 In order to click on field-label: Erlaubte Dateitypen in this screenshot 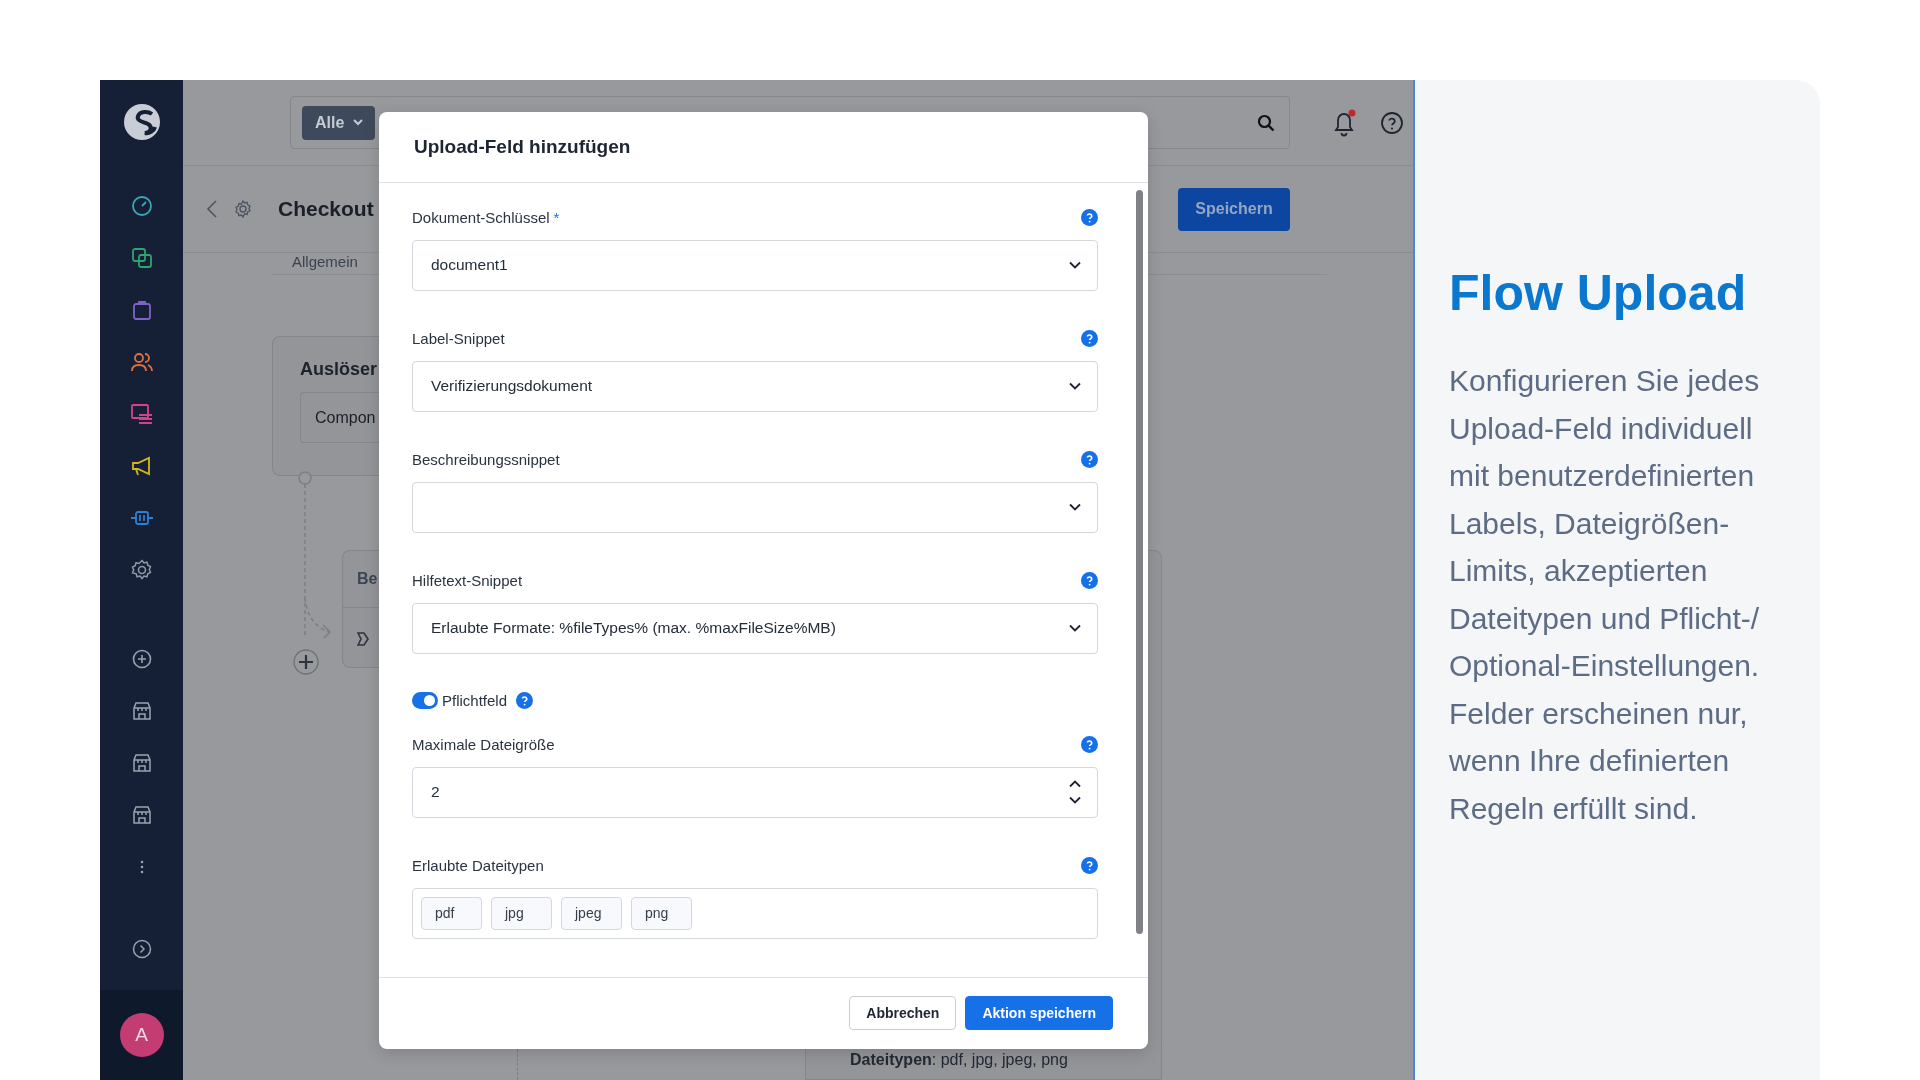, I will do `click(478, 866)`.